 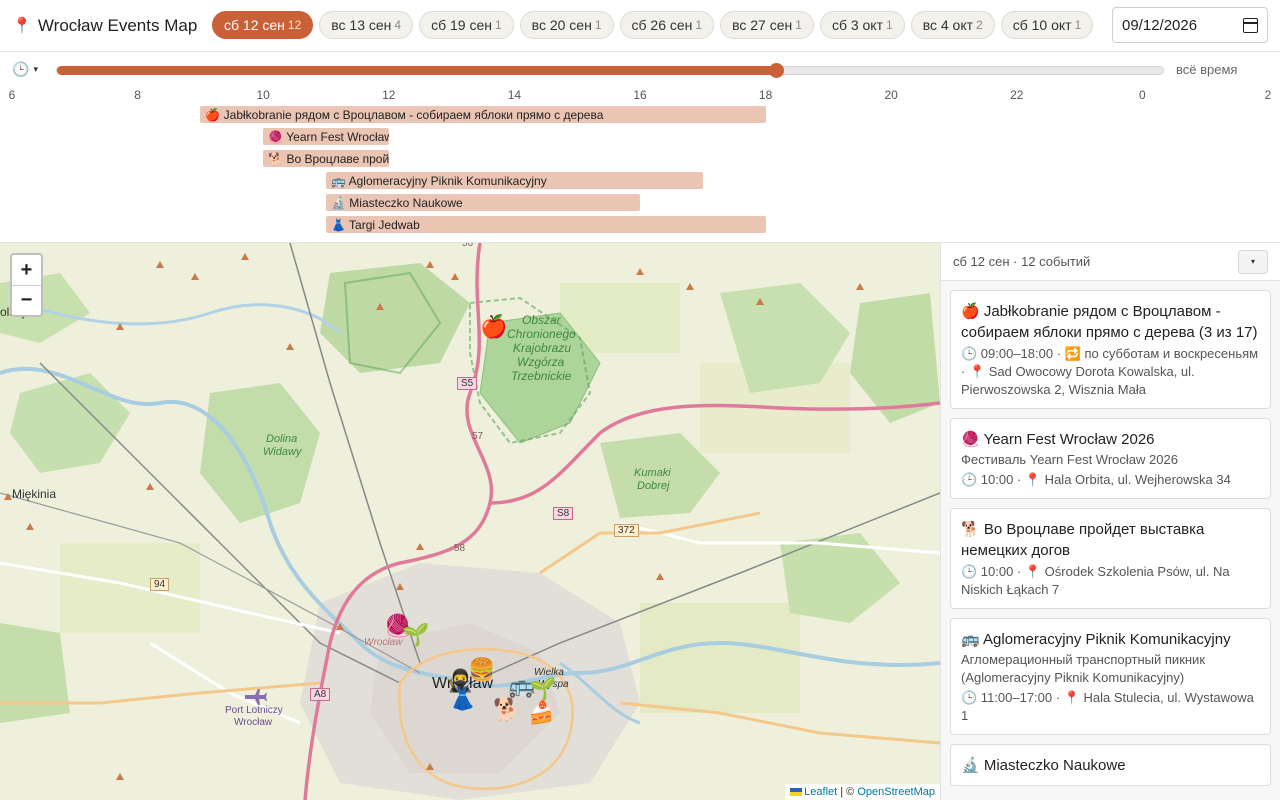 I want to click on area-label-line-2: Chronionego, so click(x=541, y=334).